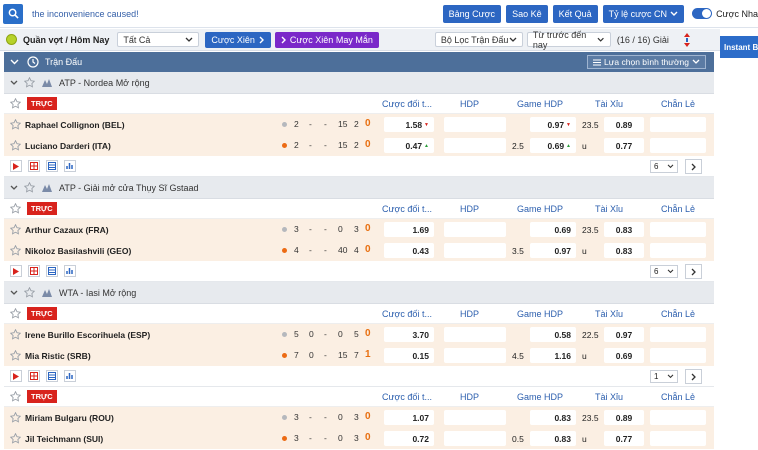  Describe the element at coordinates (575, 13) in the screenshot. I see `results-button: Kết Quả` at that location.